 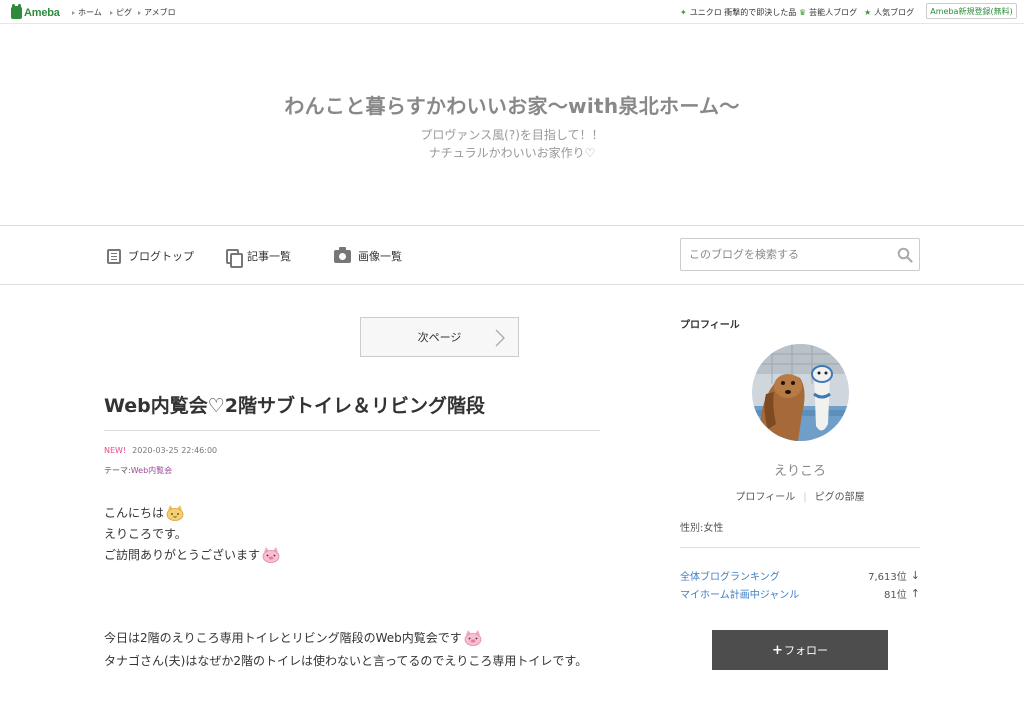 I want to click on ranking-value: 7,613位 ↓, so click(x=894, y=575).